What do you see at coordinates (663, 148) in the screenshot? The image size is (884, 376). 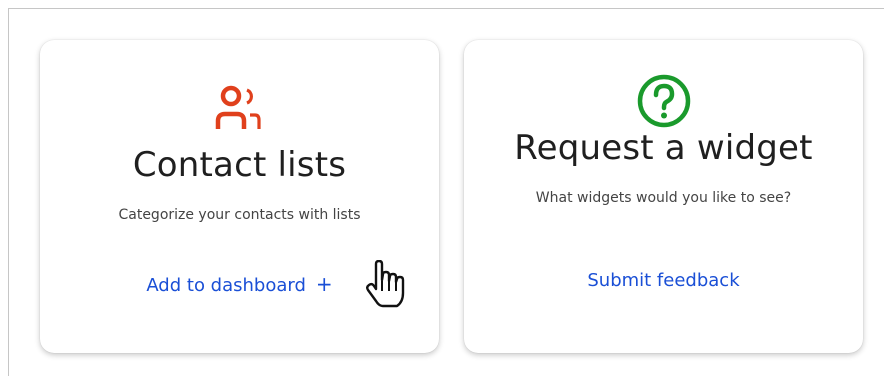 I see `card-title: Request a widget` at bounding box center [663, 148].